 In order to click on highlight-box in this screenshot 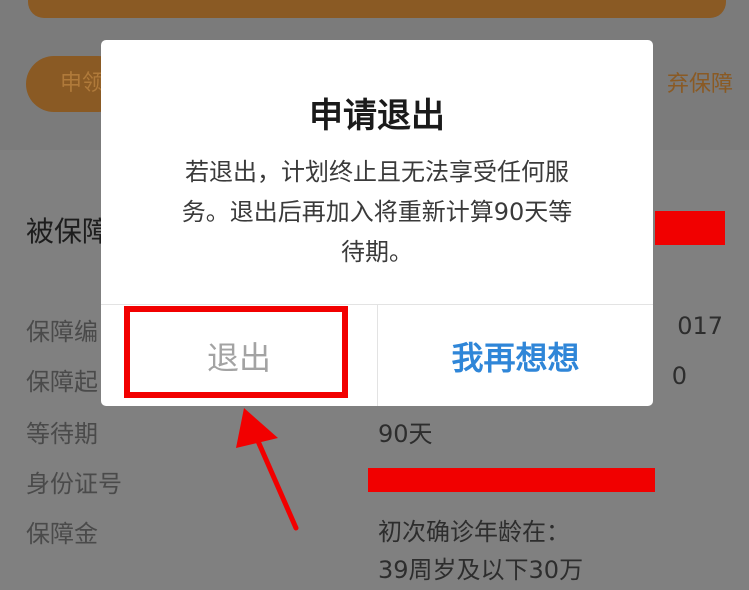, I will do `click(236, 352)`.